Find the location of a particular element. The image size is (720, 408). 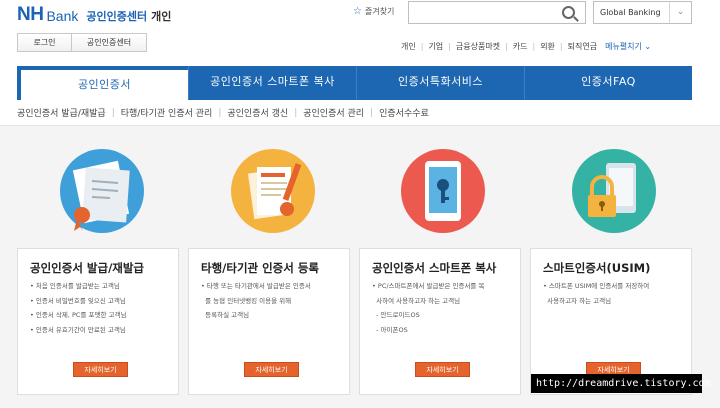

search-input is located at coordinates (497, 12).